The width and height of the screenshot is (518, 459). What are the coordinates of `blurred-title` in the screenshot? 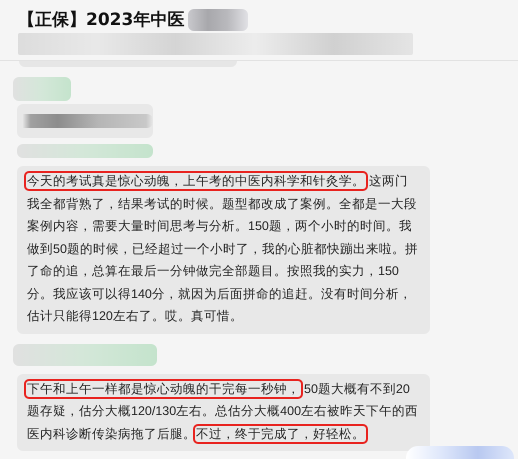 It's located at (218, 19).